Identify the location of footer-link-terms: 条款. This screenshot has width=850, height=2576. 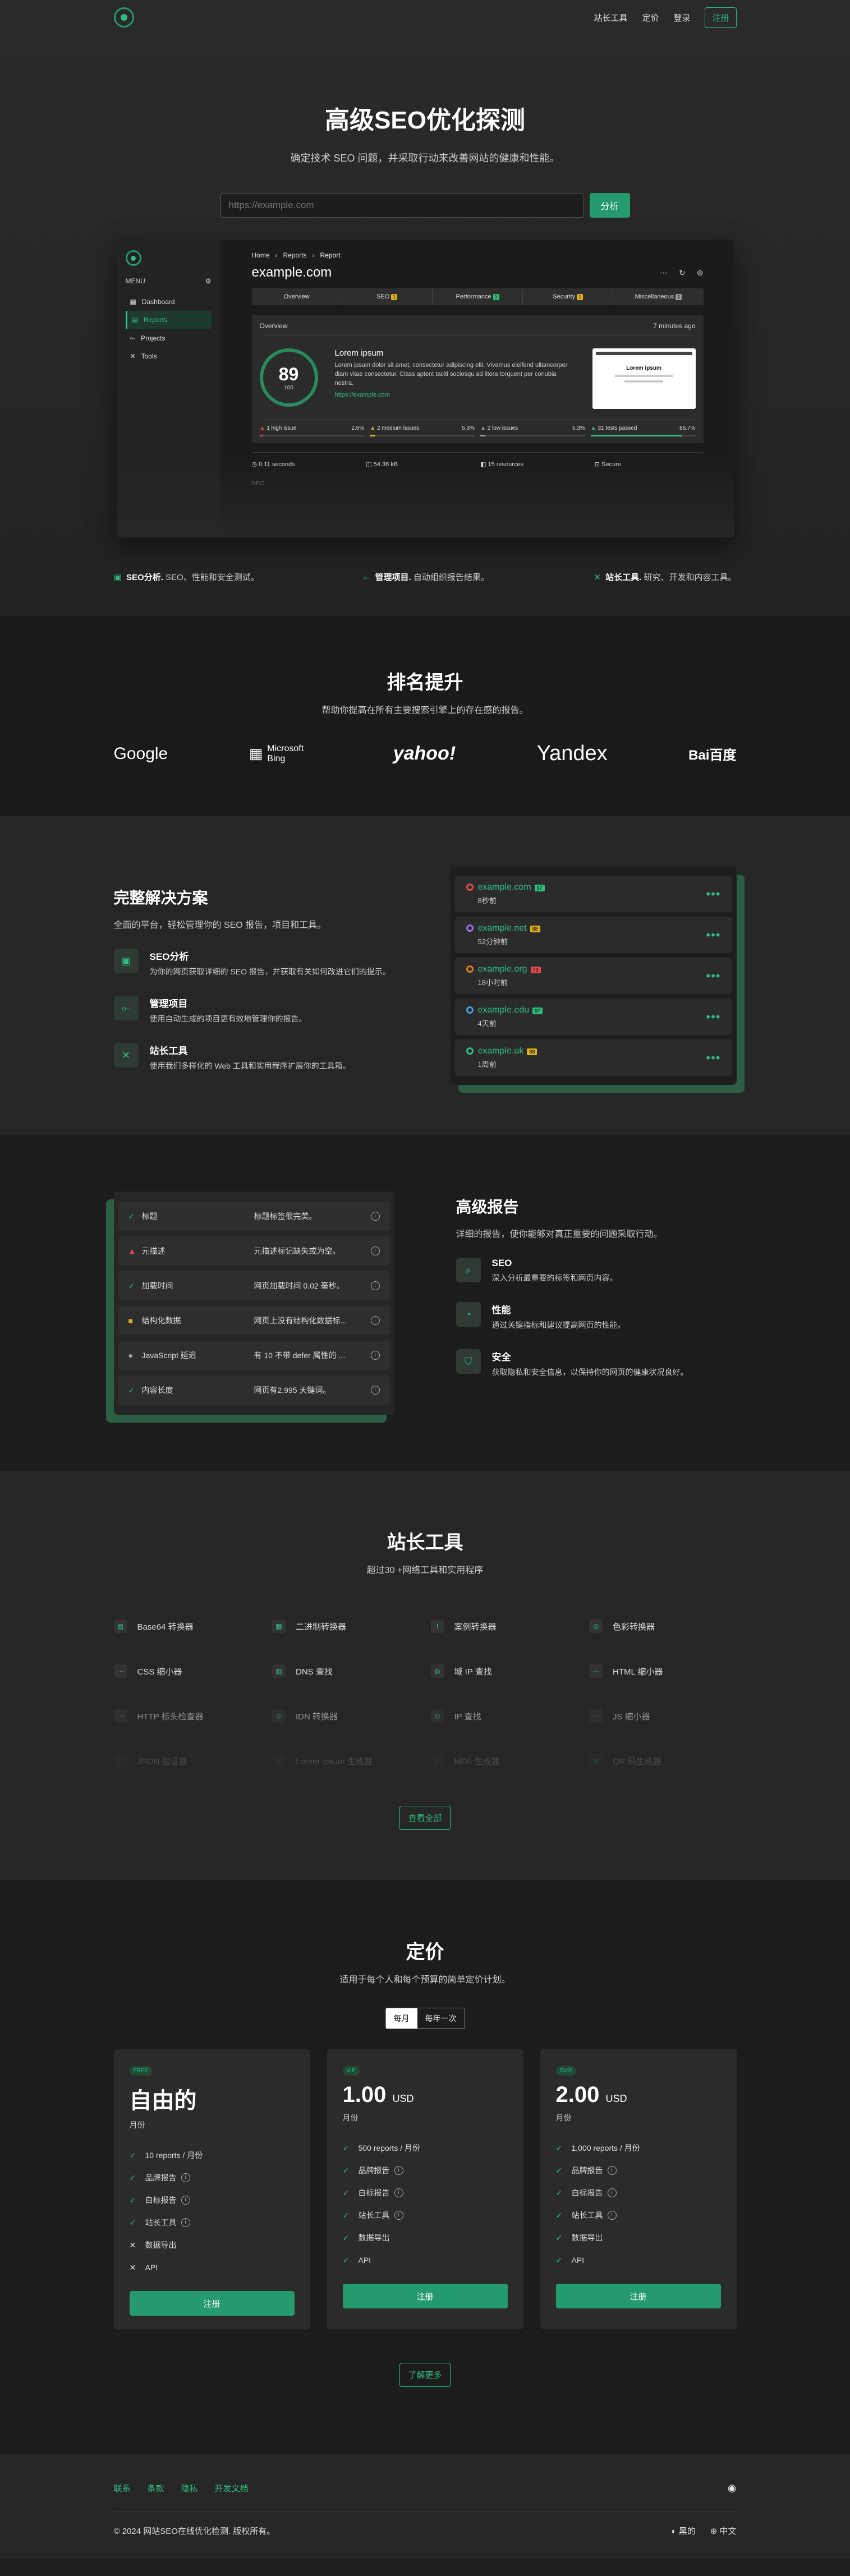
(156, 2488).